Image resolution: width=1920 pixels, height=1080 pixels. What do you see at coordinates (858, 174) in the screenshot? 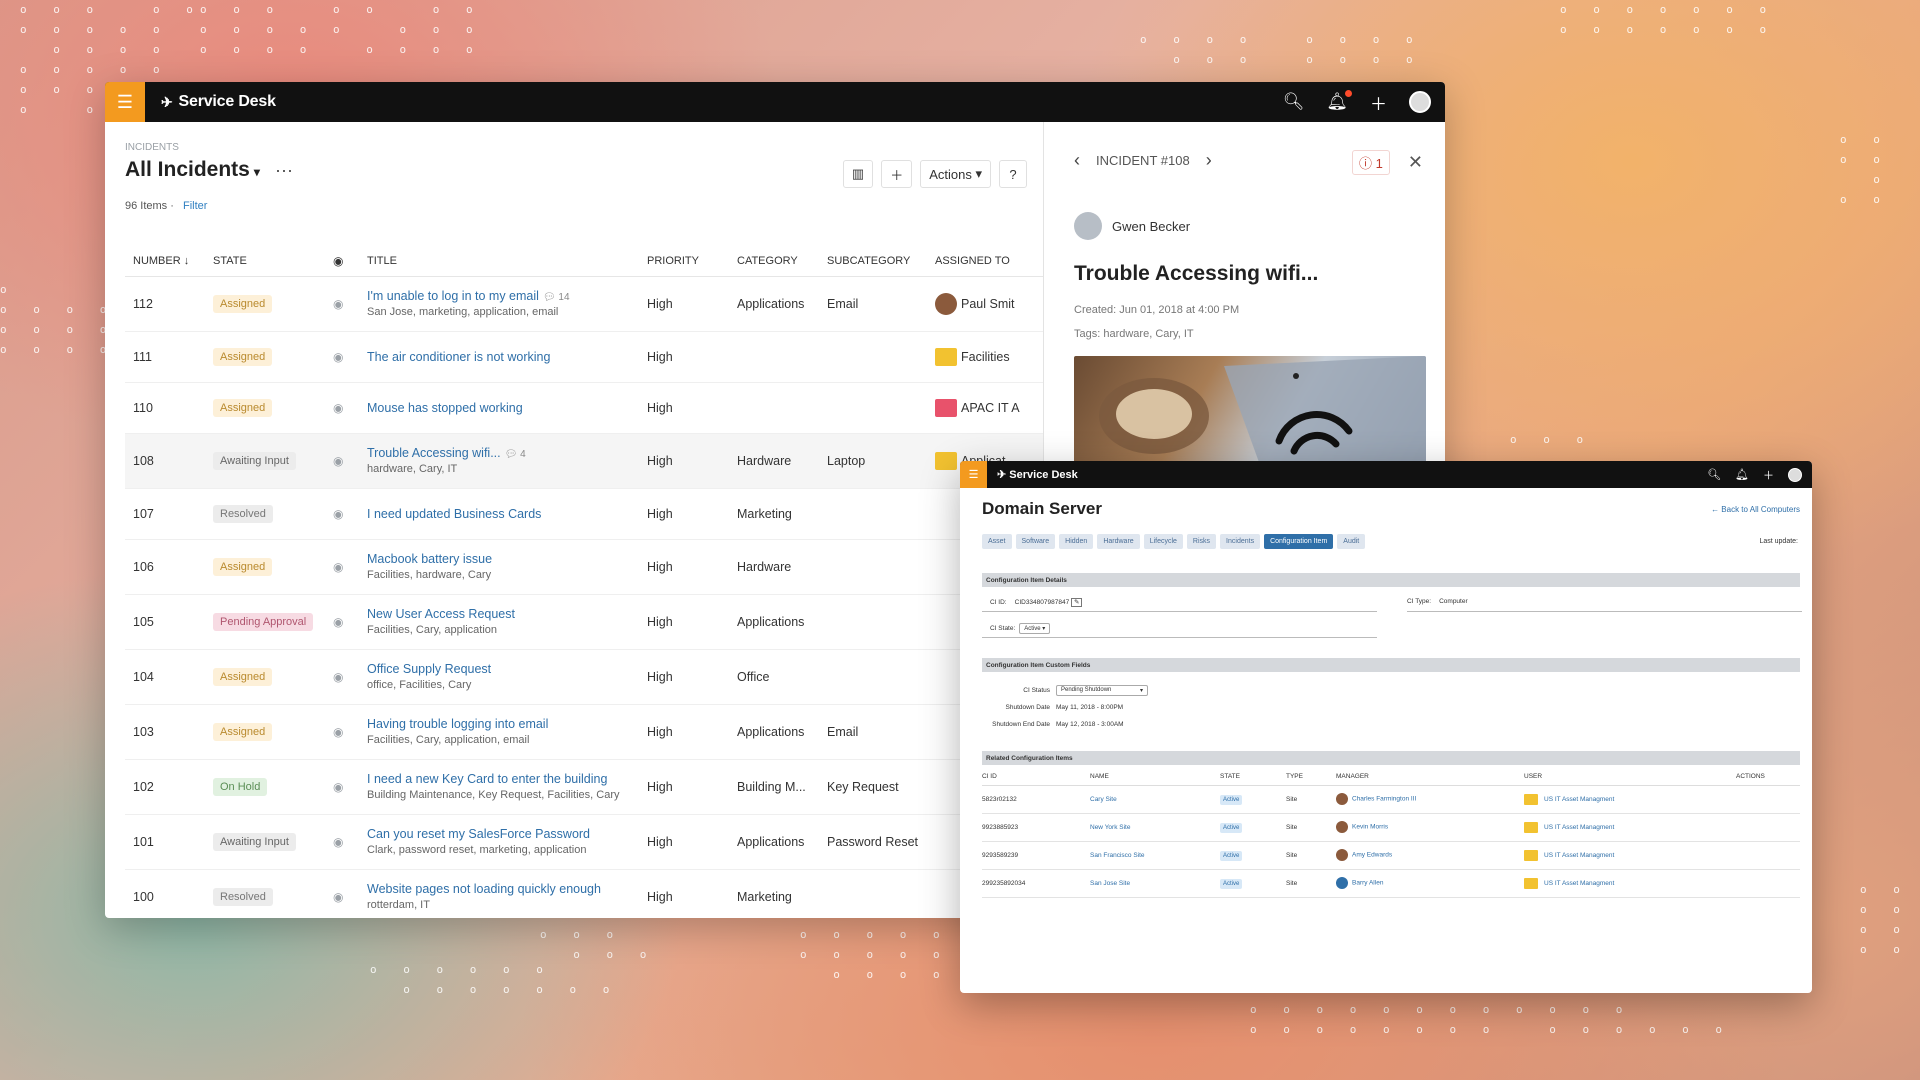
I see `columns-button: ▥` at bounding box center [858, 174].